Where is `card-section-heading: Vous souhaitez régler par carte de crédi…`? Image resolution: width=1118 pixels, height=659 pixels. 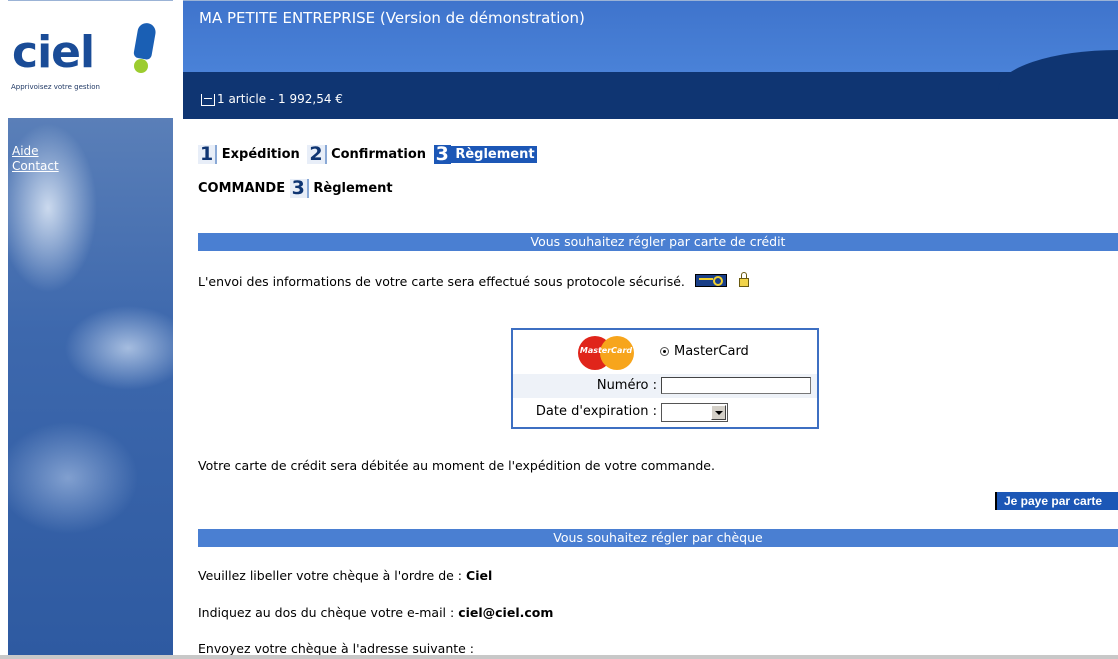
card-section-heading: Vous souhaitez régler par carte de crédi… is located at coordinates (658, 242).